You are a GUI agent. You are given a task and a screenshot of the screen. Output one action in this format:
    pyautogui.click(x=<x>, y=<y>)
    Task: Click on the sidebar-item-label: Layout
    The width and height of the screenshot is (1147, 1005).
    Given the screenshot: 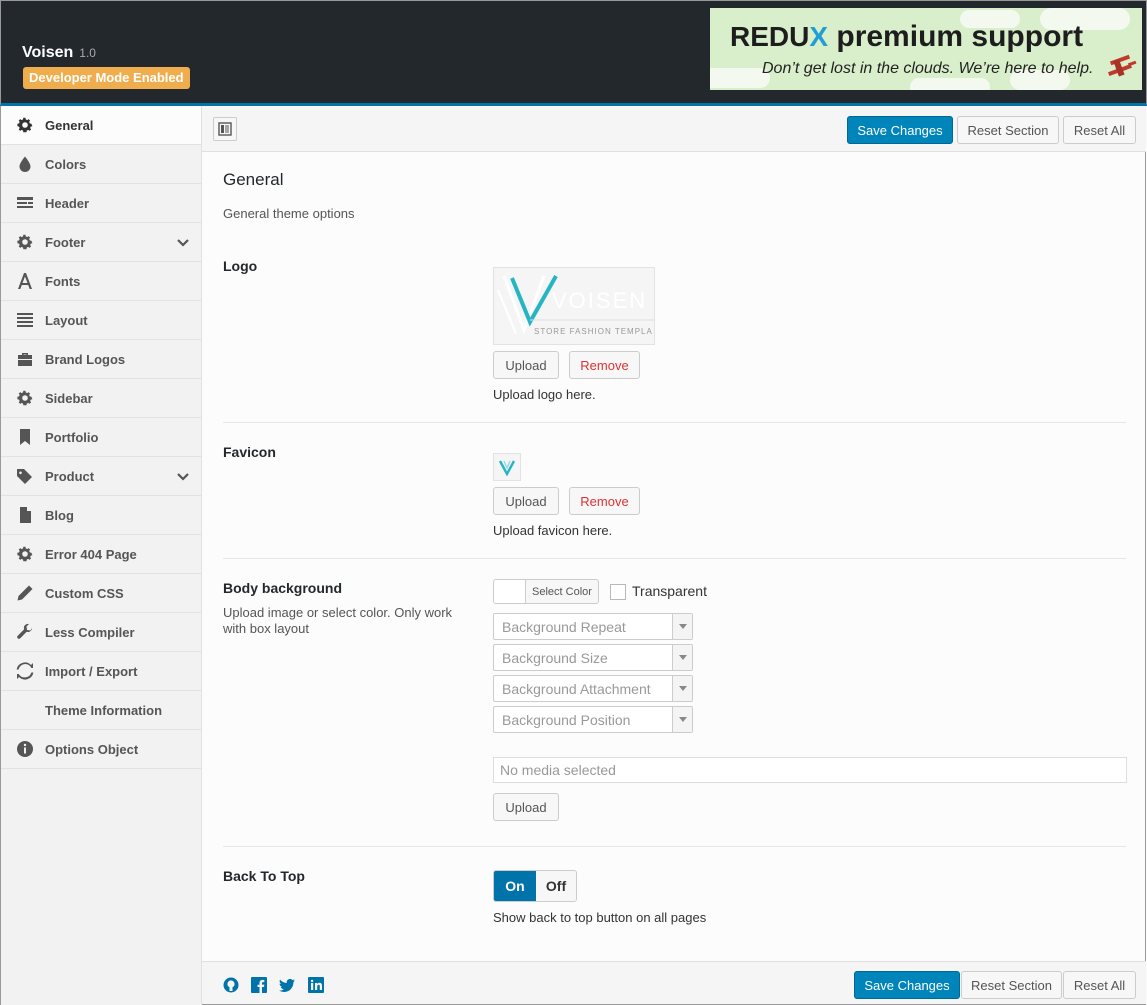 What is the action you would take?
    pyautogui.click(x=66, y=320)
    